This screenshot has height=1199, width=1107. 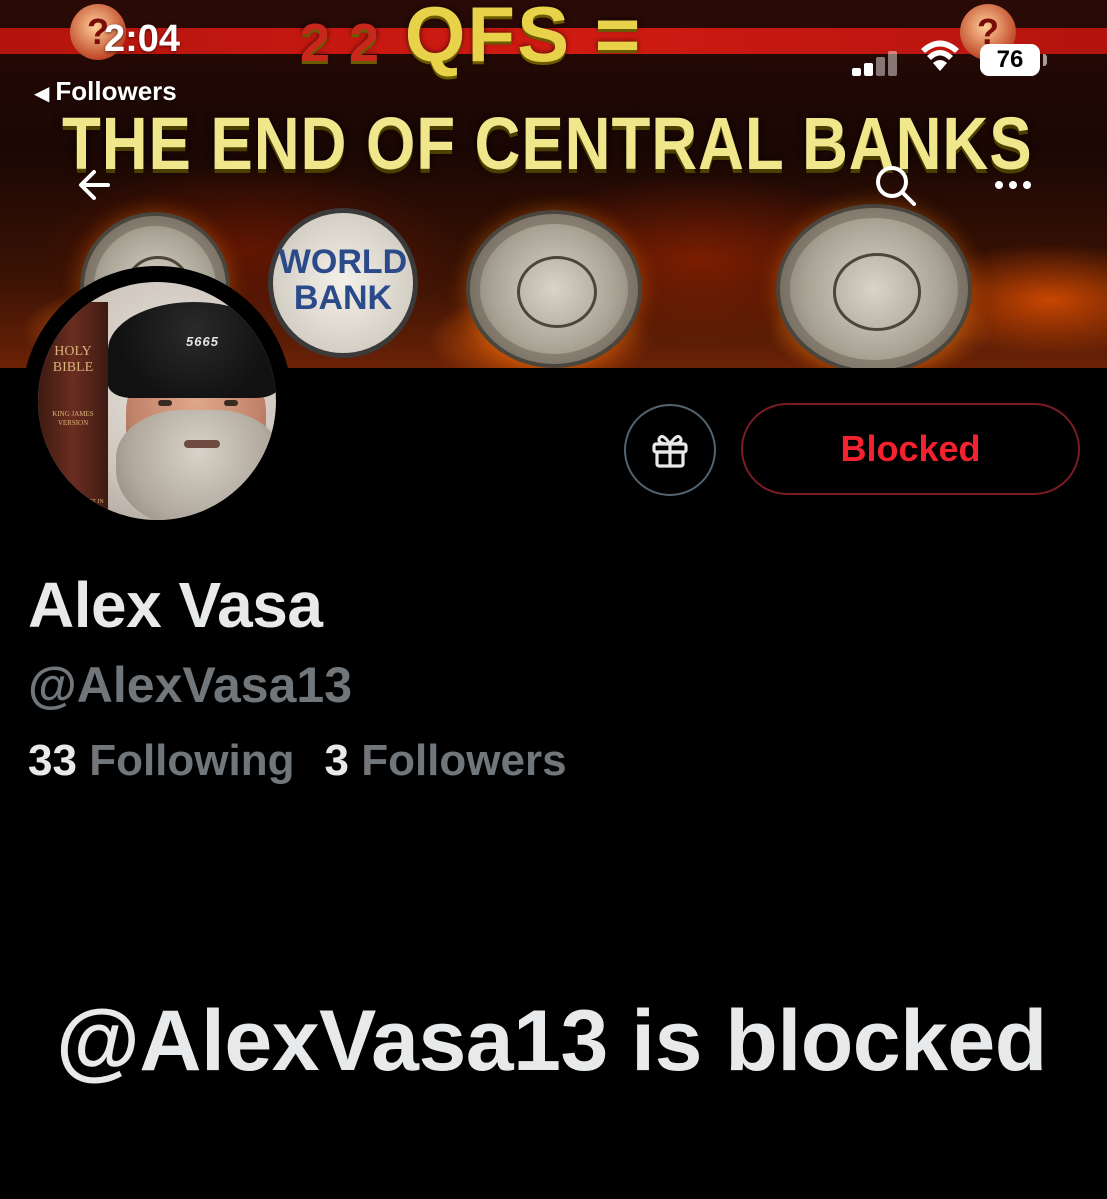 I want to click on avatar-beanie, so click(x=192, y=350).